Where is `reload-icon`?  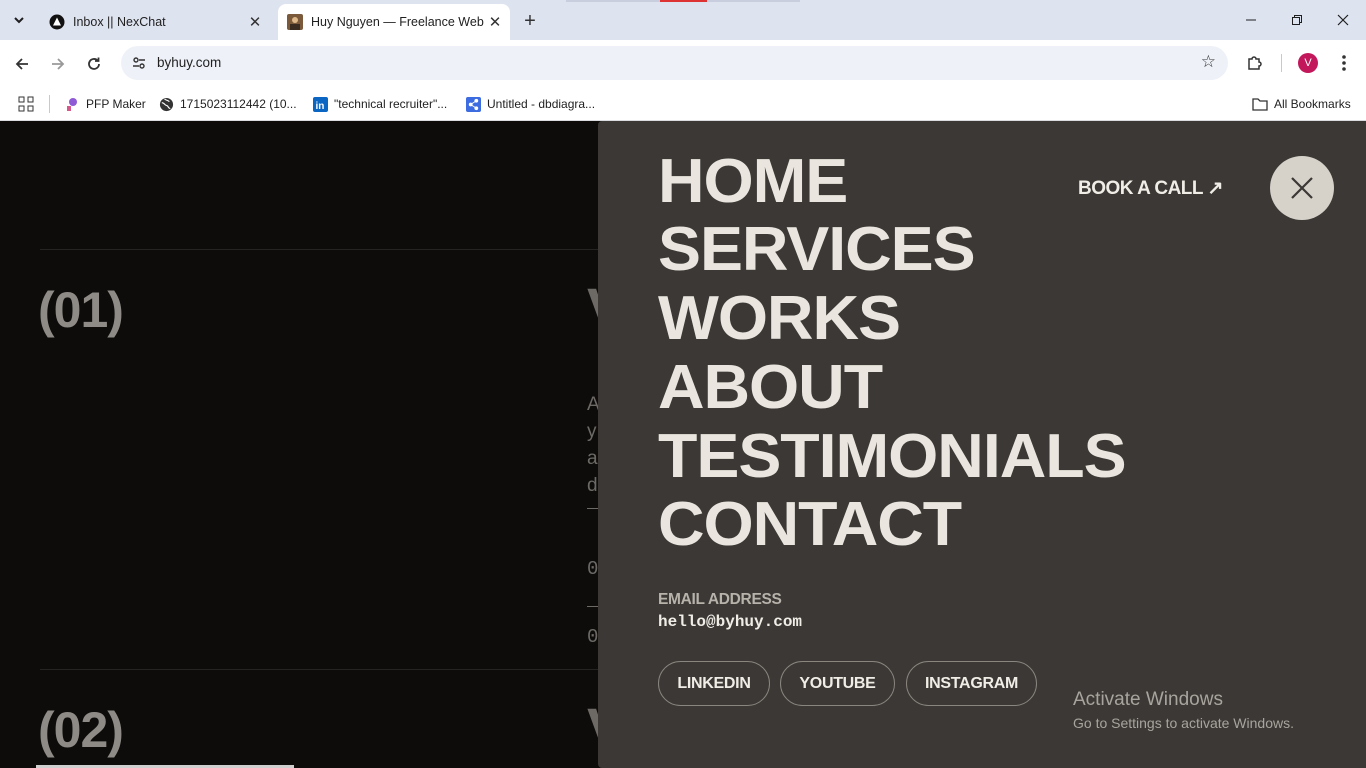
reload-icon is located at coordinates (94, 63).